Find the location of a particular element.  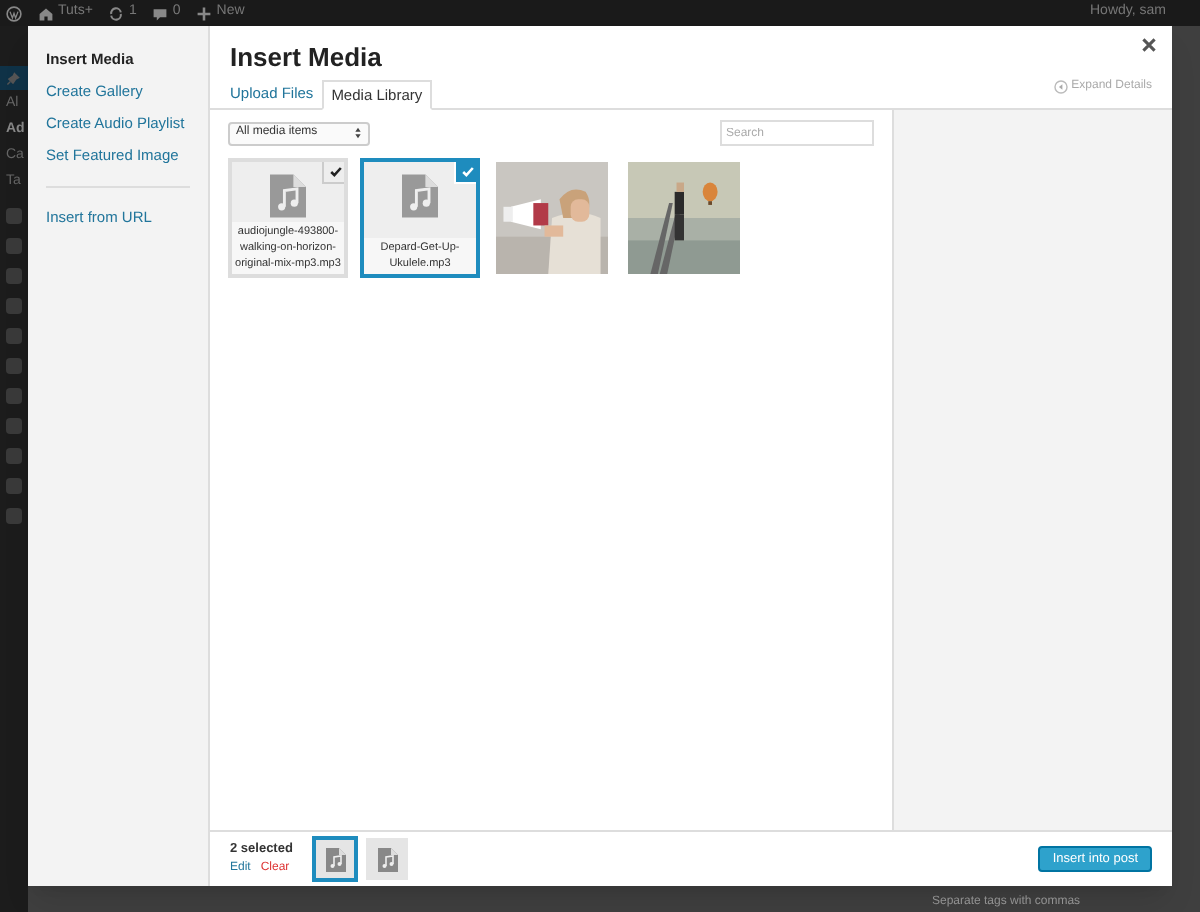

speech-bubble-icon is located at coordinates (160, 13).